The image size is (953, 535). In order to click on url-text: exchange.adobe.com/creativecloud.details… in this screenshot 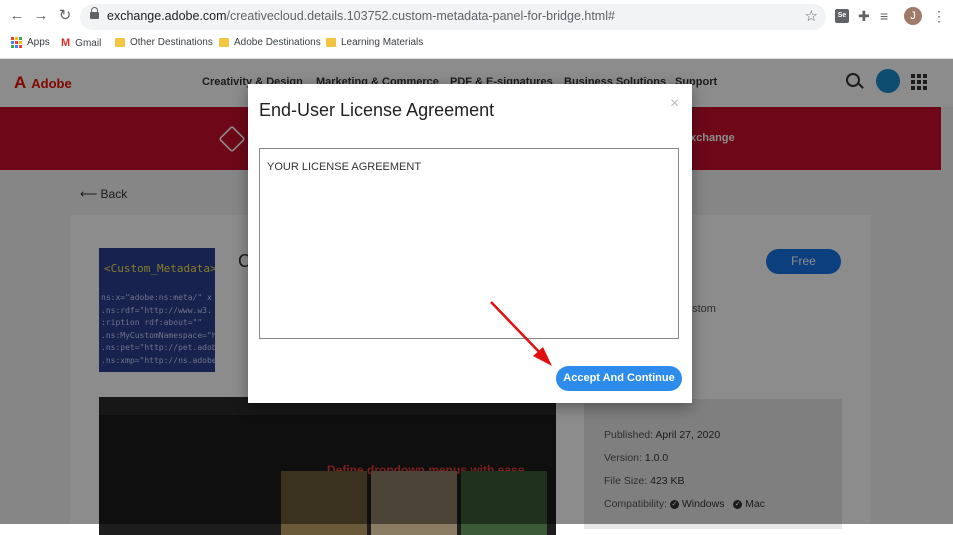, I will do `click(361, 16)`.